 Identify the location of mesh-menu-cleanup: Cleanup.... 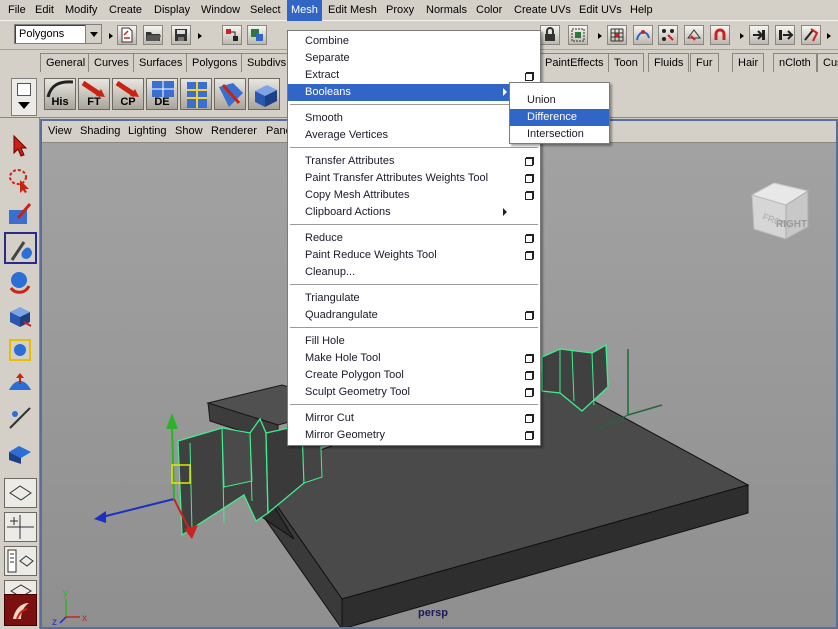
(414, 272).